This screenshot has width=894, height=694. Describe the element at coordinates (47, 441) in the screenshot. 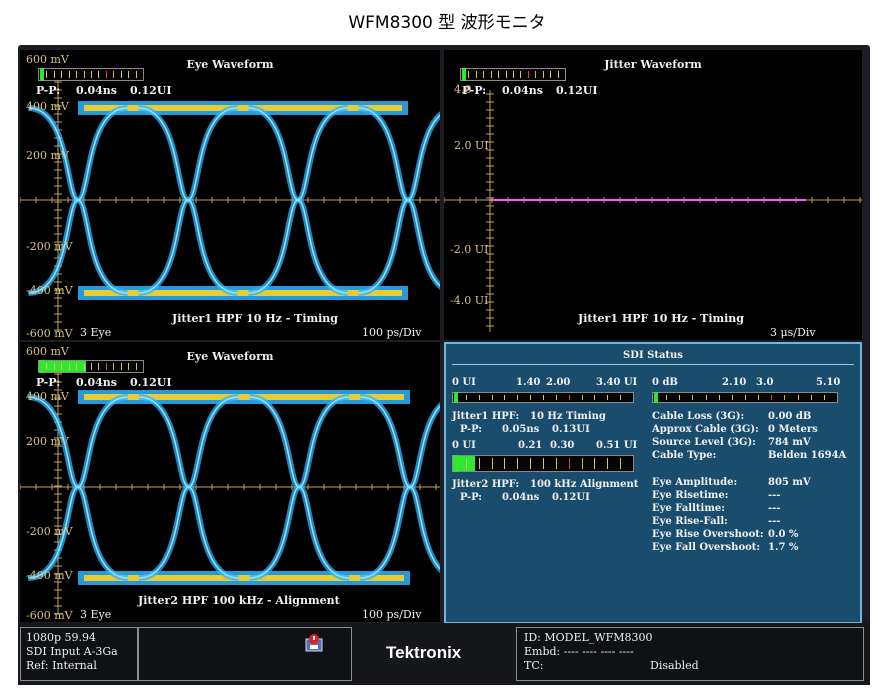

I see `y-label-200: 200 mV` at that location.